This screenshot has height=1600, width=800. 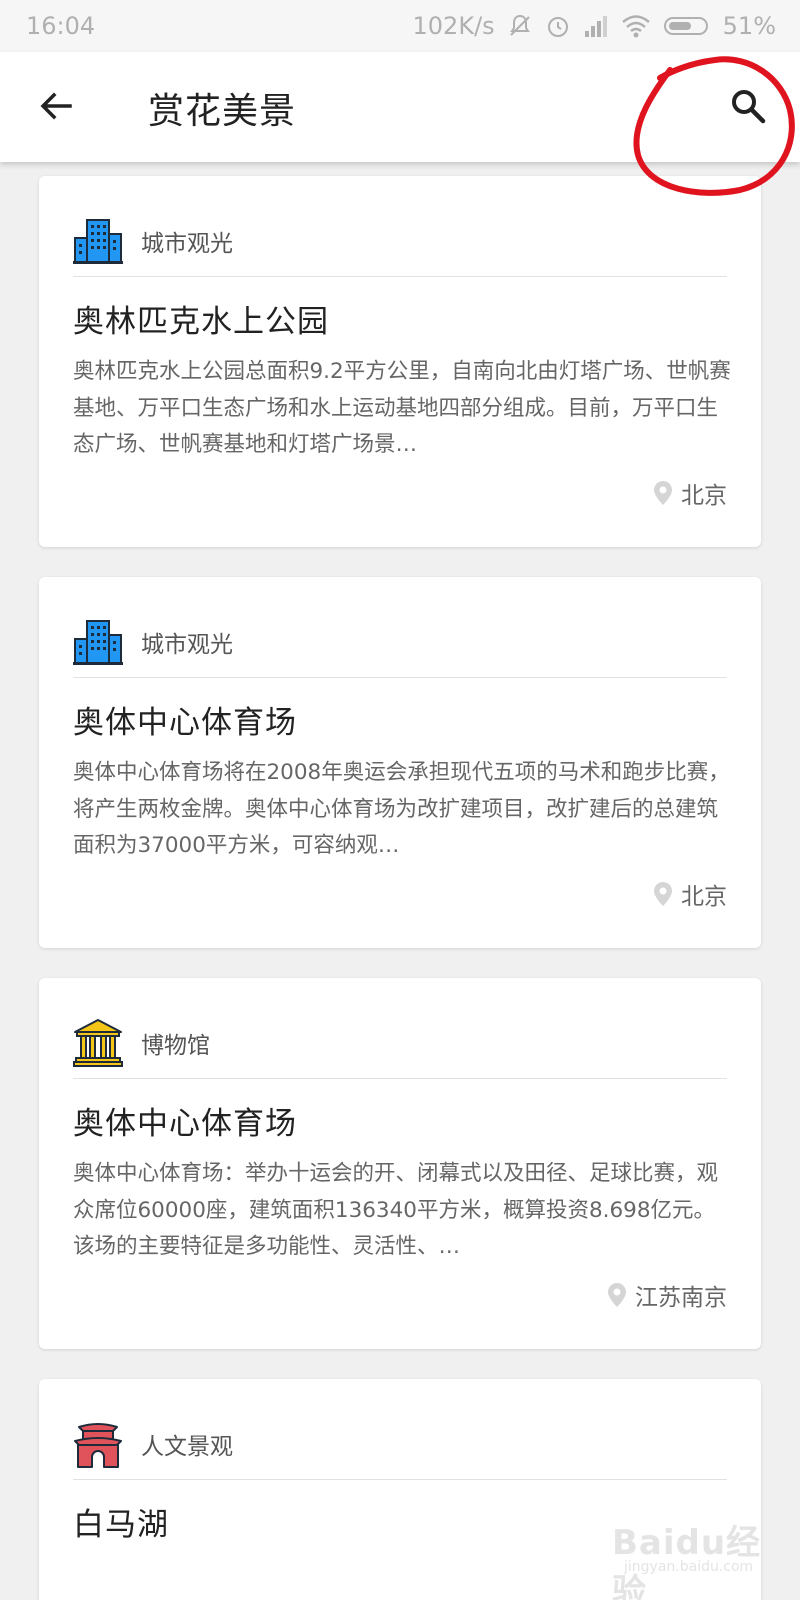 What do you see at coordinates (400, 26) in the screenshot?
I see `status-bar: 16:04 102K/s 51%` at bounding box center [400, 26].